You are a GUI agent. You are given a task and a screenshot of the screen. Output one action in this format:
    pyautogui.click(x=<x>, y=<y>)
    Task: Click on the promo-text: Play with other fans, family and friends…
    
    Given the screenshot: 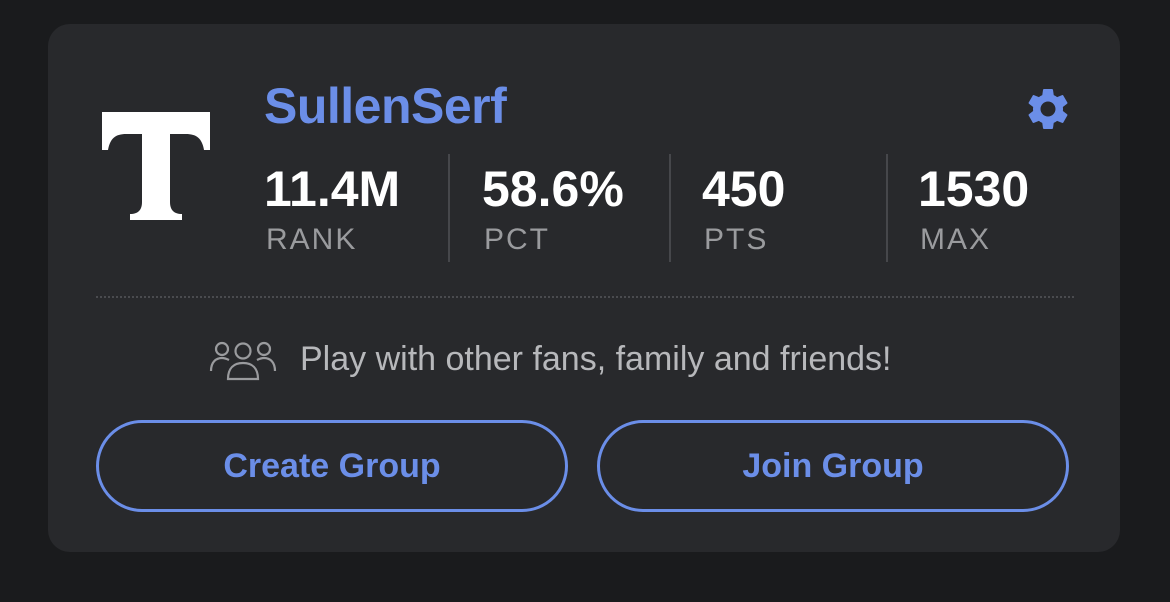 What is the action you would take?
    pyautogui.click(x=596, y=358)
    